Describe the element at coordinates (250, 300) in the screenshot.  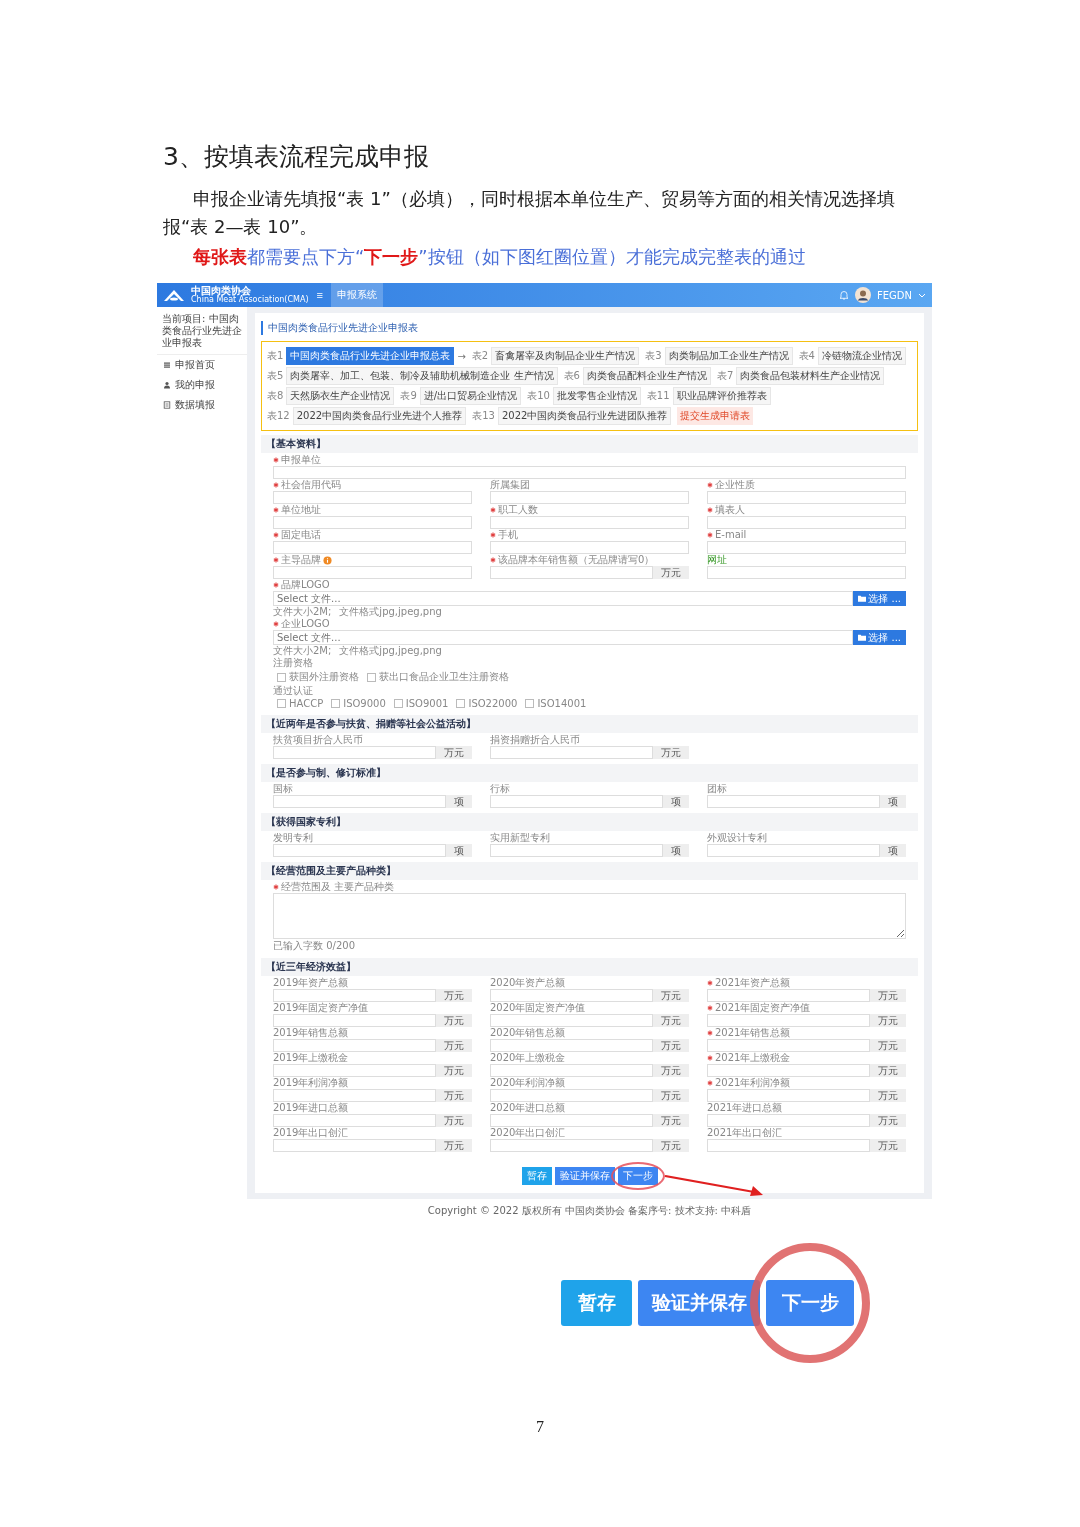
I see `logo-subtext: China Meat Association(CMA)` at that location.